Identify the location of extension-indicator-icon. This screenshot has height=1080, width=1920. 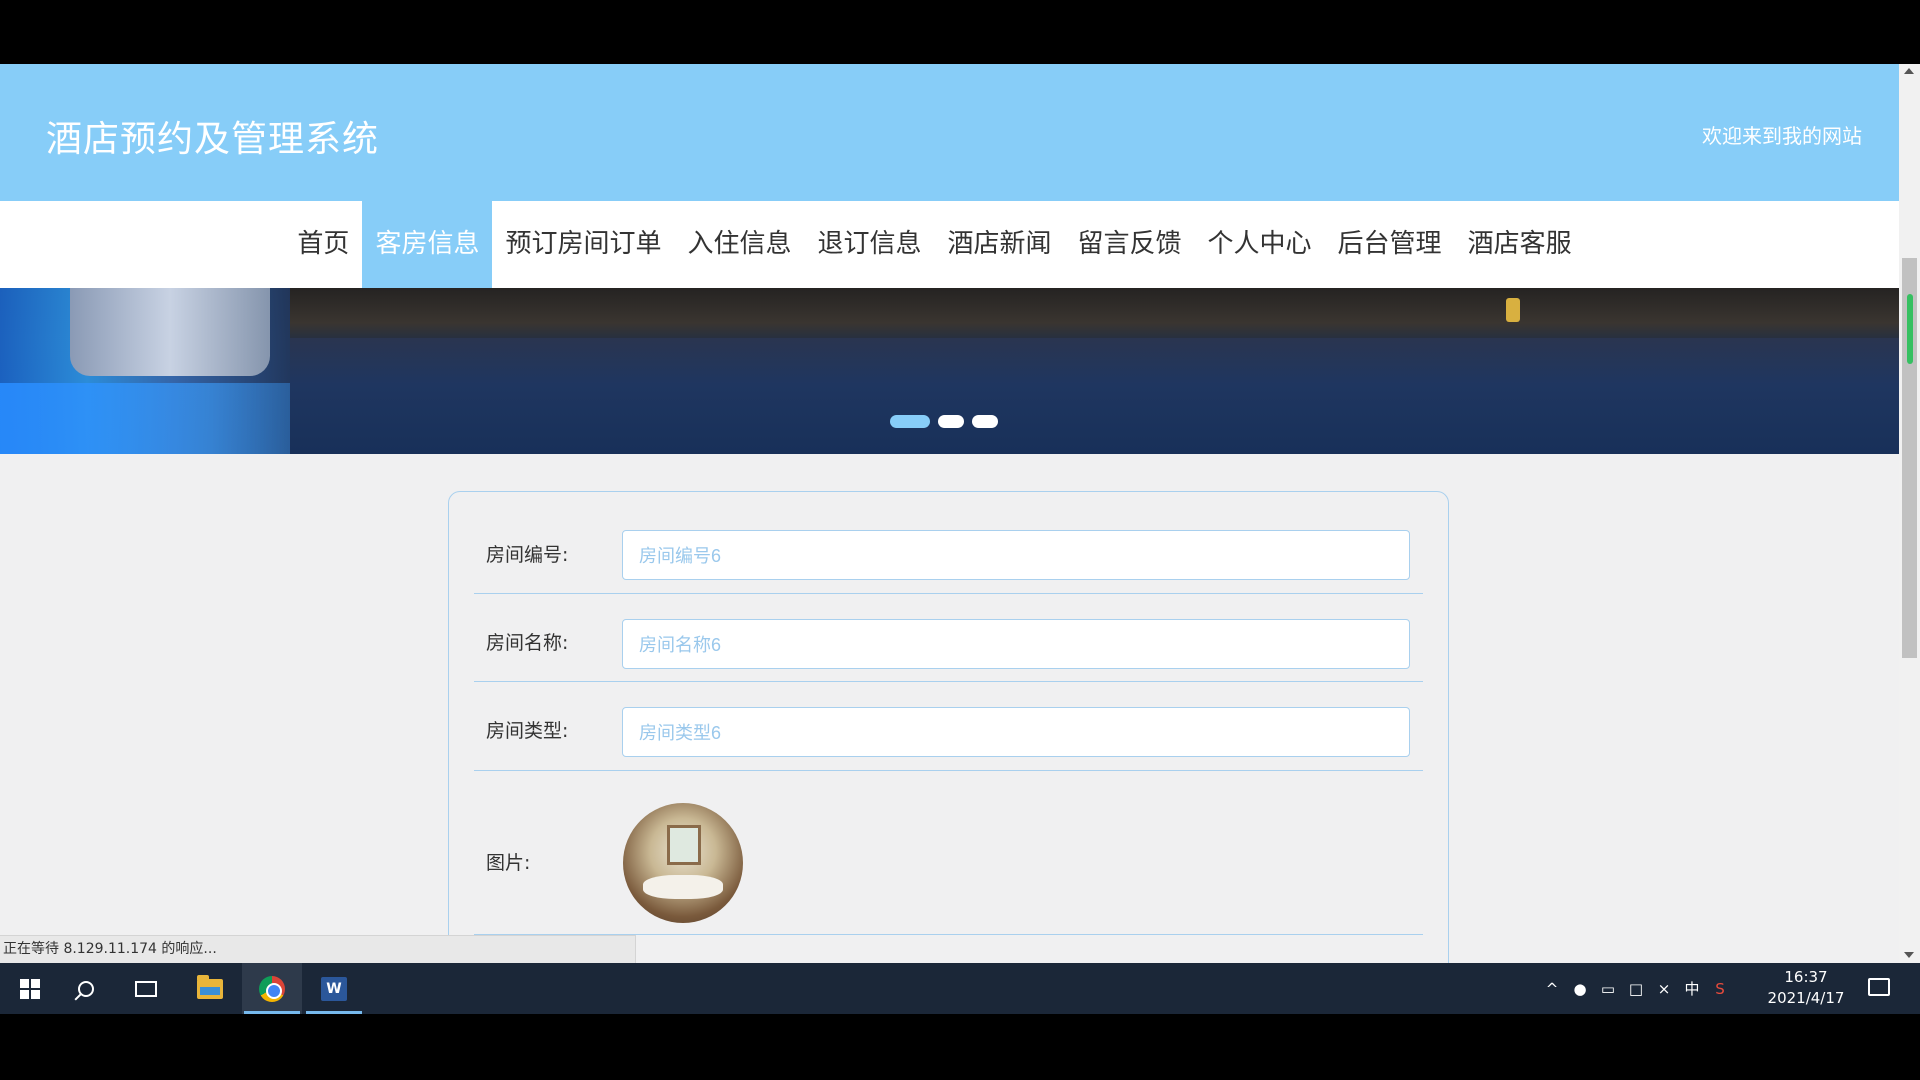
(1910, 329).